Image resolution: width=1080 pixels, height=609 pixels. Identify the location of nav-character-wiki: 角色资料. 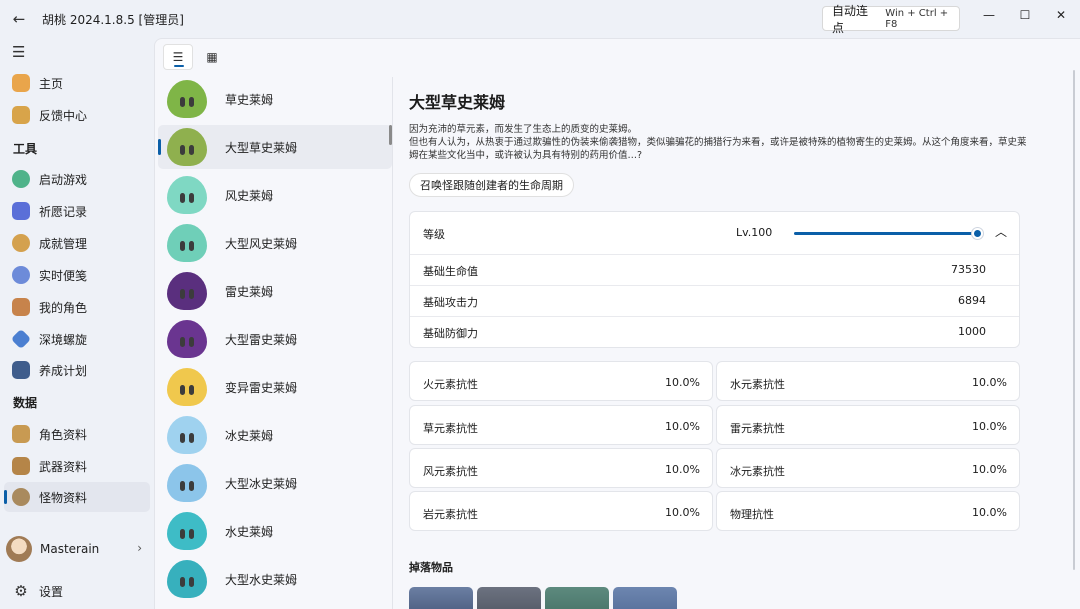
(77, 434).